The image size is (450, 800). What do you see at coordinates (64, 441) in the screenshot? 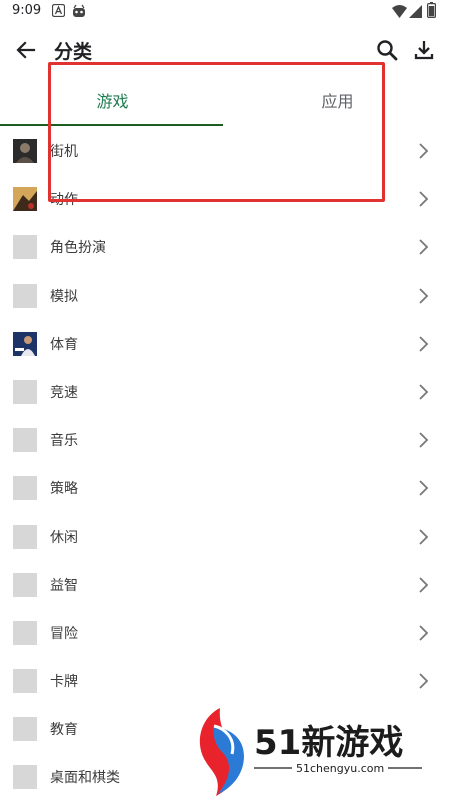
I see `list-item-label: 音乐` at bounding box center [64, 441].